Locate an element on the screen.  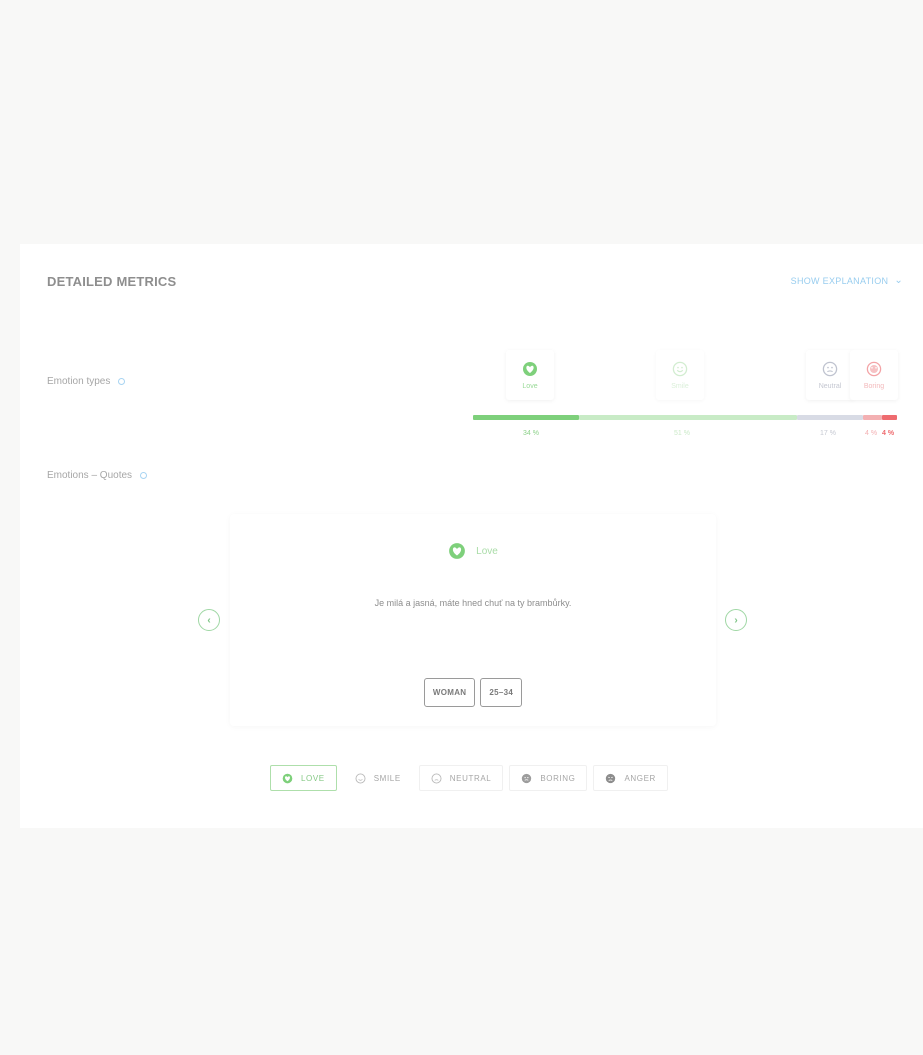
percent-neutral: 17 % is located at coordinates (828, 433).